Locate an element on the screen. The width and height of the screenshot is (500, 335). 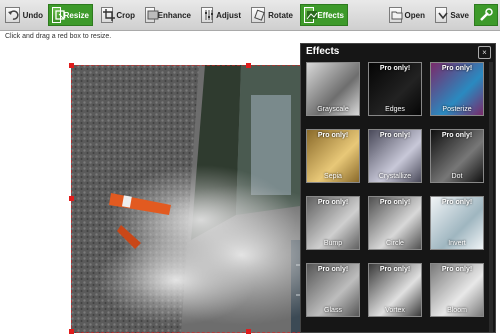
save-icon is located at coordinates (441, 15).